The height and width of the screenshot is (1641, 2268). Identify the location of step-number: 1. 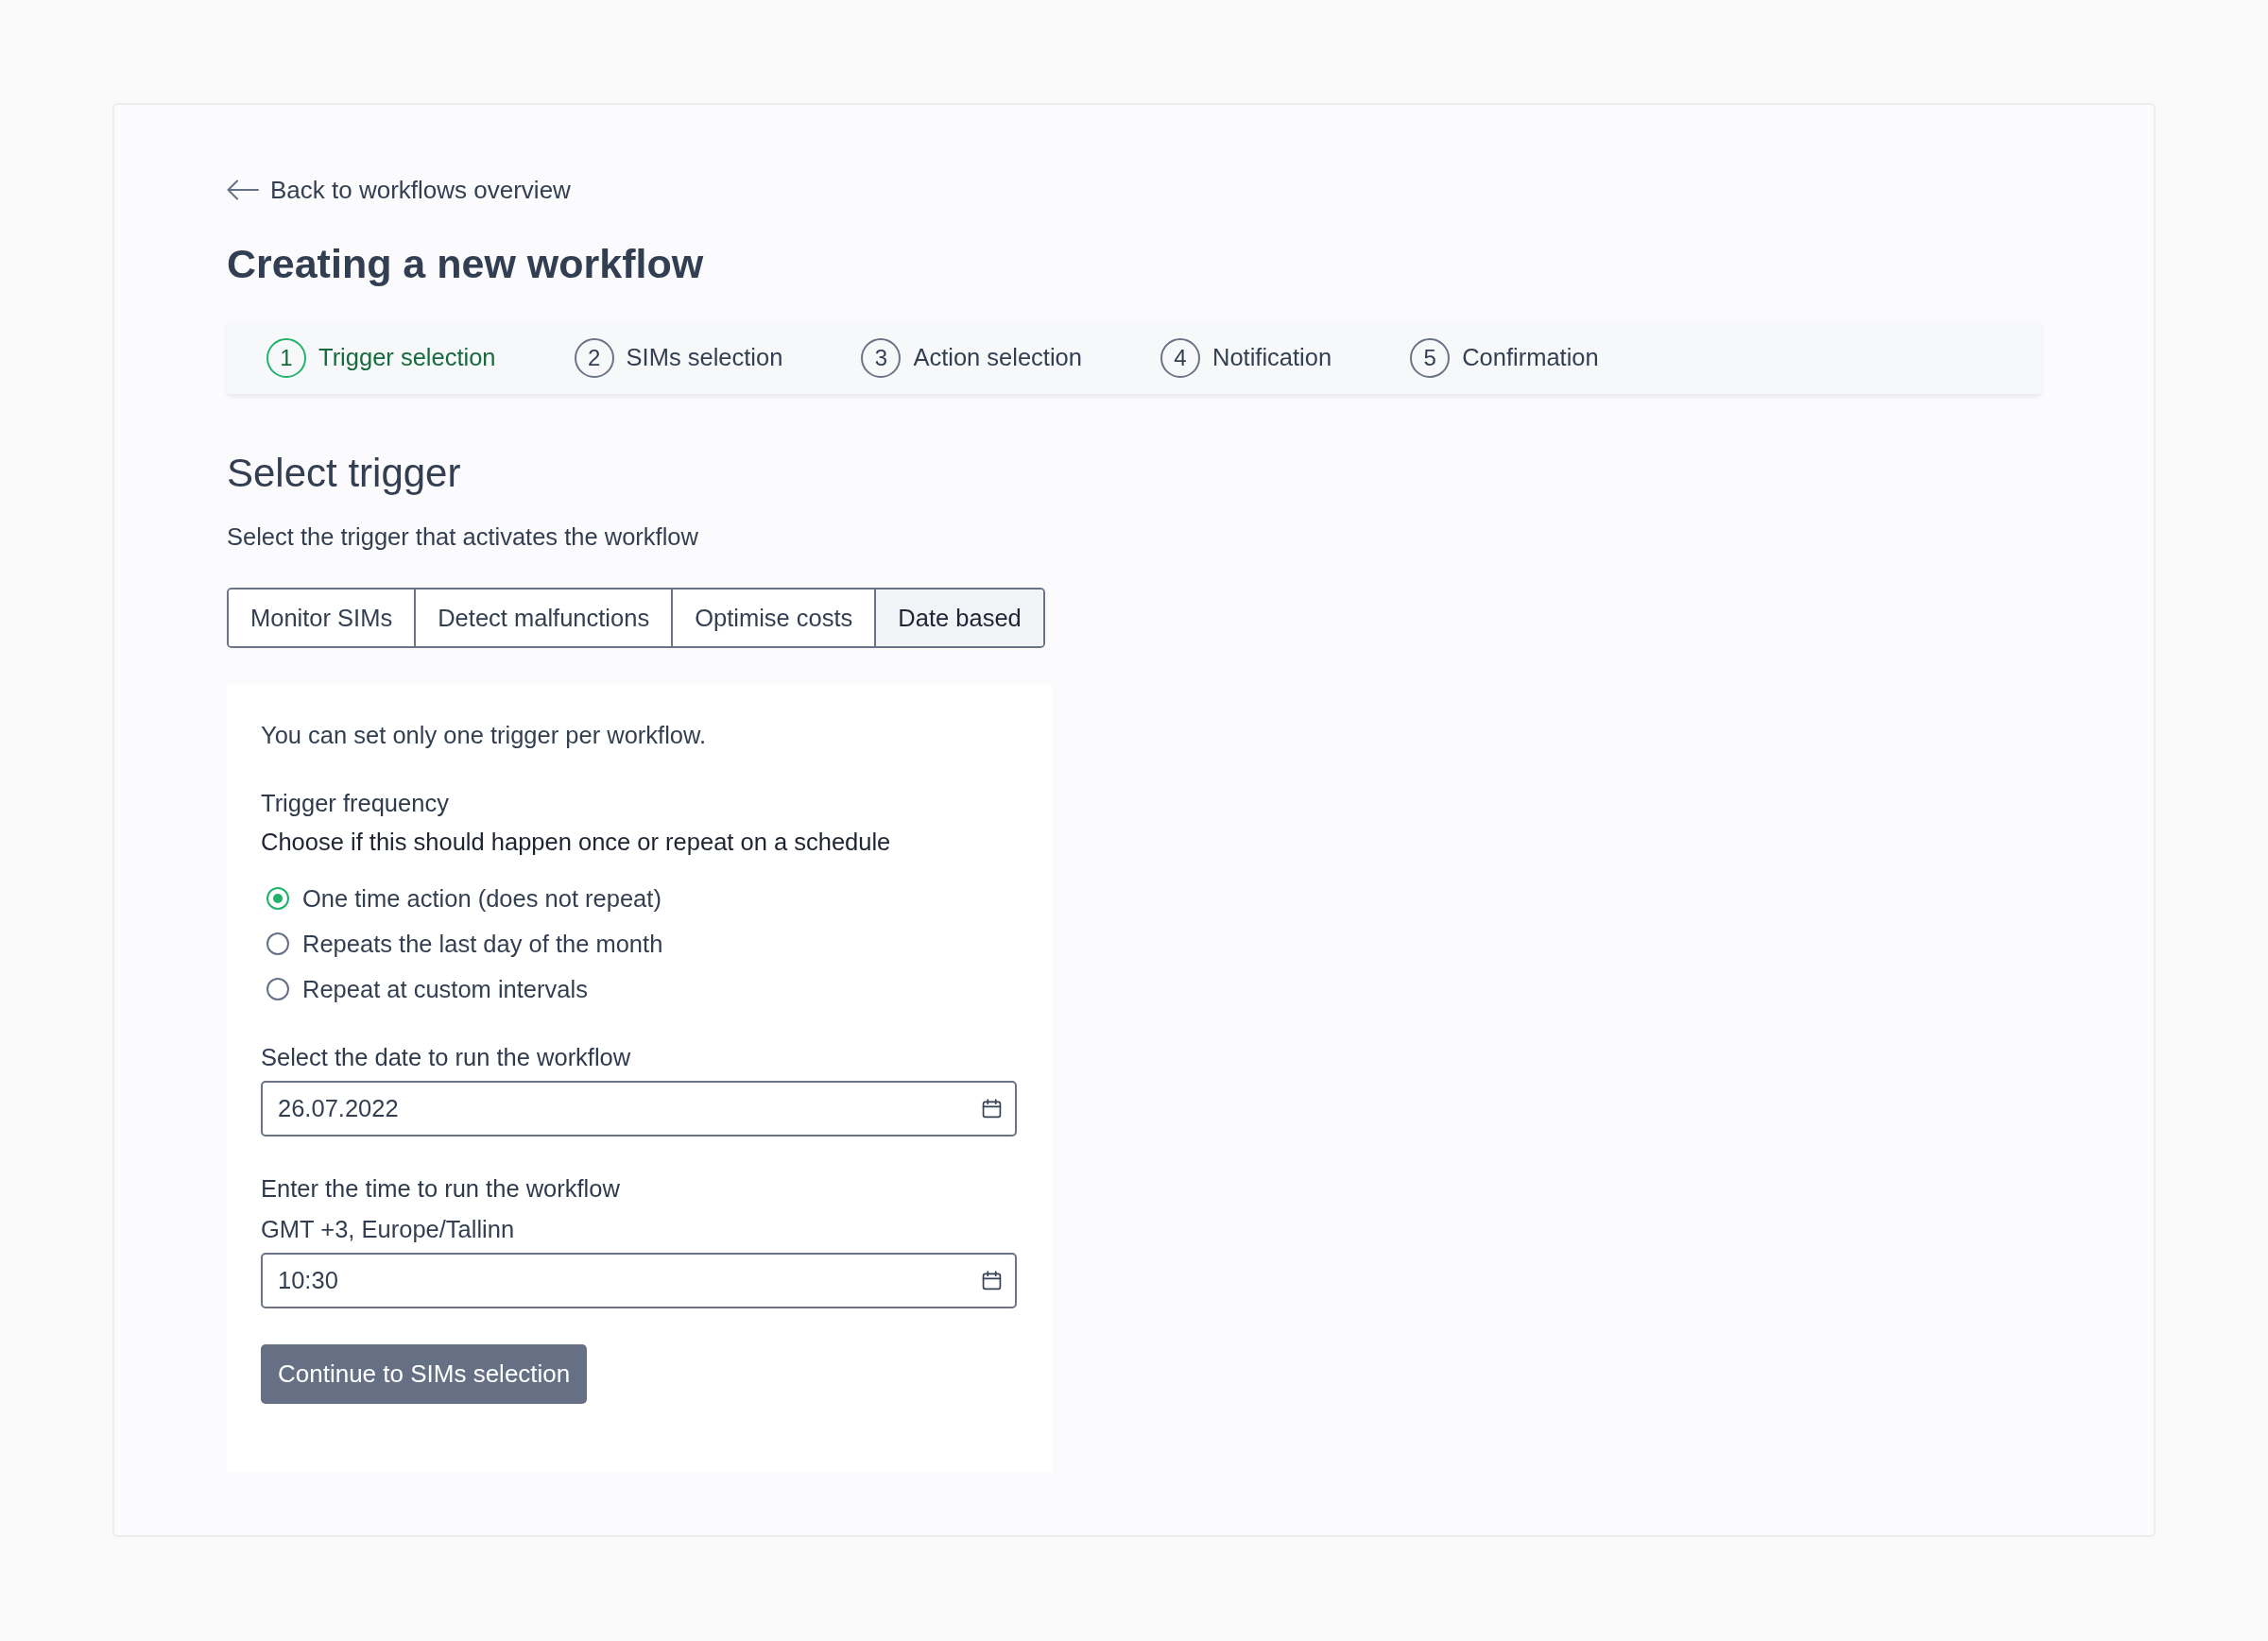
(286, 357).